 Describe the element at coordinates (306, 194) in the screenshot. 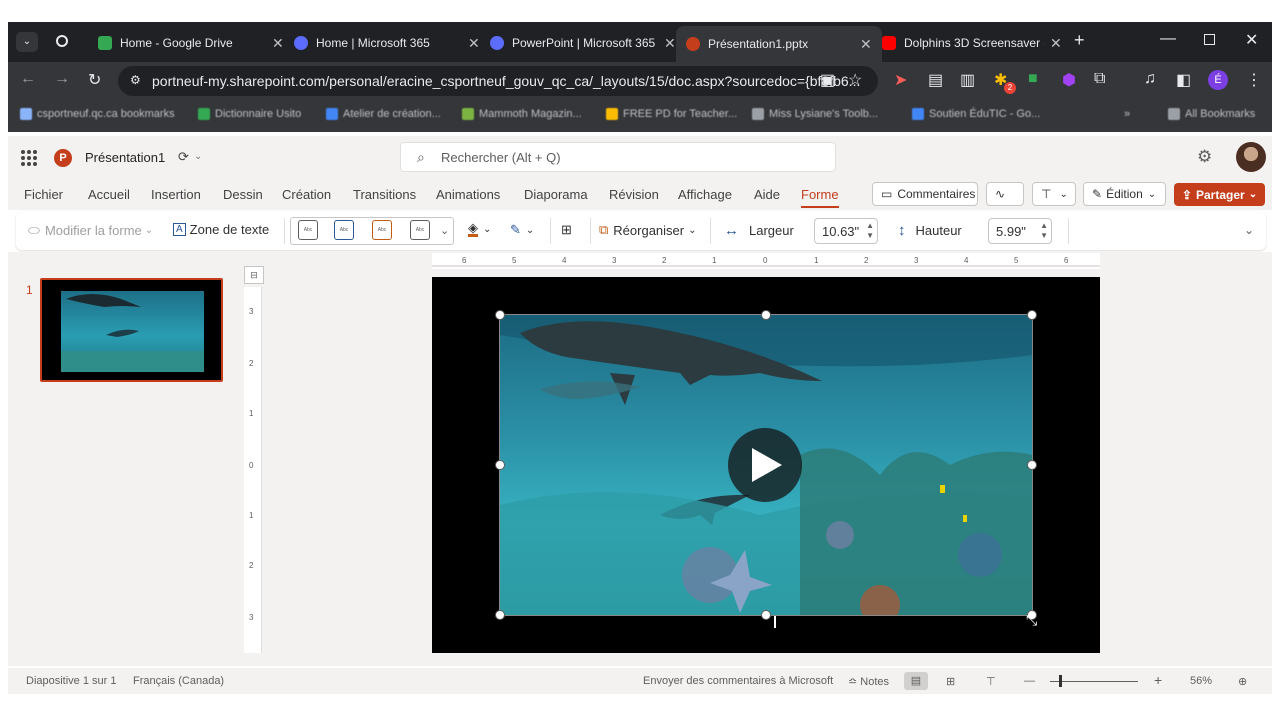

I see `tab-creation: Création` at that location.